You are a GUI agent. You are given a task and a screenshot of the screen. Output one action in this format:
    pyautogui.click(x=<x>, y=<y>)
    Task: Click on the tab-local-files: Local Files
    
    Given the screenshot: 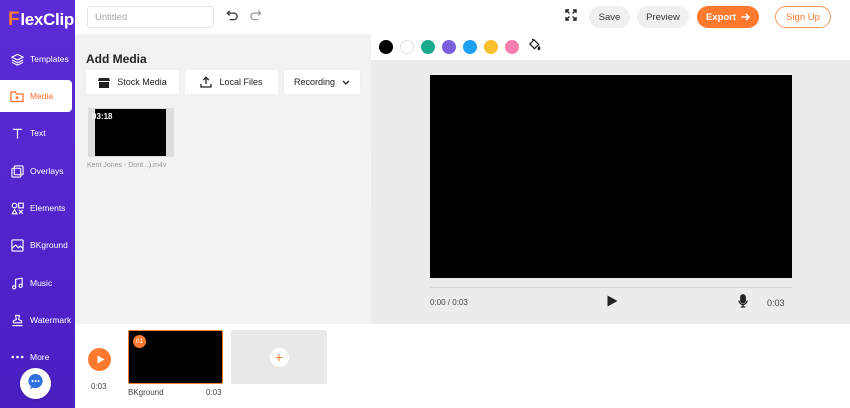 What is the action you would take?
    pyautogui.click(x=231, y=82)
    